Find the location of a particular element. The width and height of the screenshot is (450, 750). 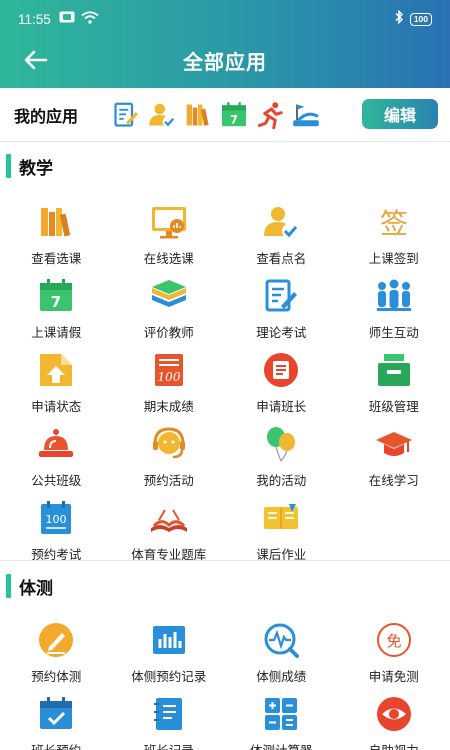

pen-circle-icon is located at coordinates (56, 640).